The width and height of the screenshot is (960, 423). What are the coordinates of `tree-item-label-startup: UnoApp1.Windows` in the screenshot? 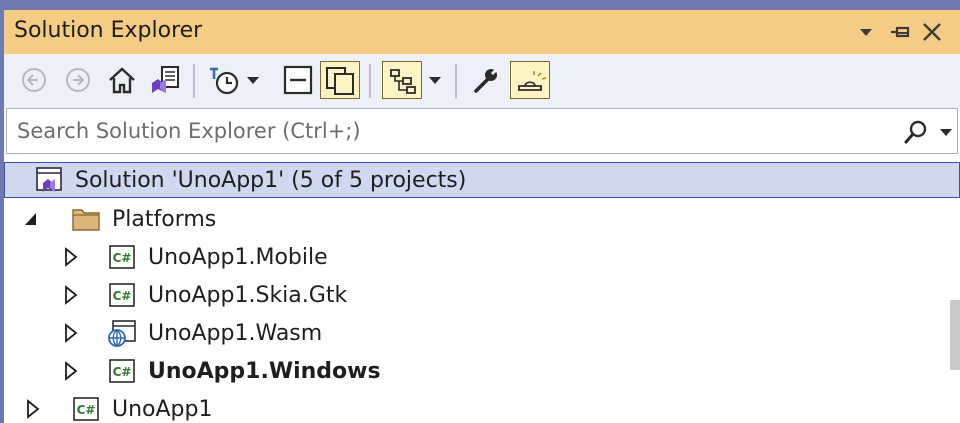 It's located at (264, 371).